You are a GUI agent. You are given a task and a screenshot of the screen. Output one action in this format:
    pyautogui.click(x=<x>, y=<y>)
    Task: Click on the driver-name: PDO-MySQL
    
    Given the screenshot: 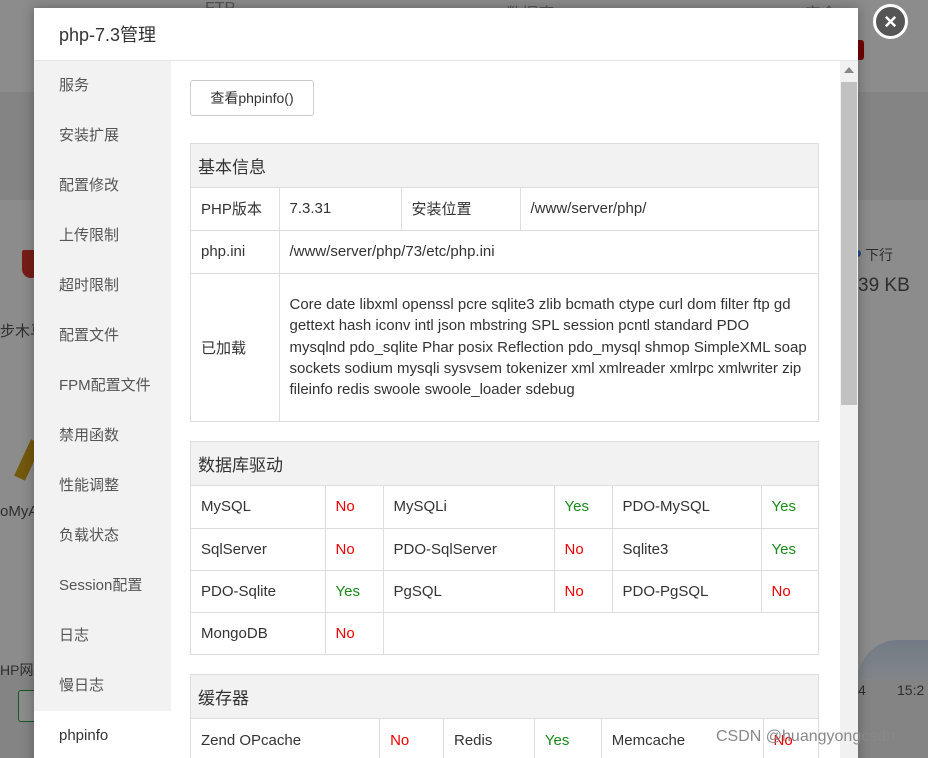 What is the action you would take?
    pyautogui.click(x=686, y=507)
    